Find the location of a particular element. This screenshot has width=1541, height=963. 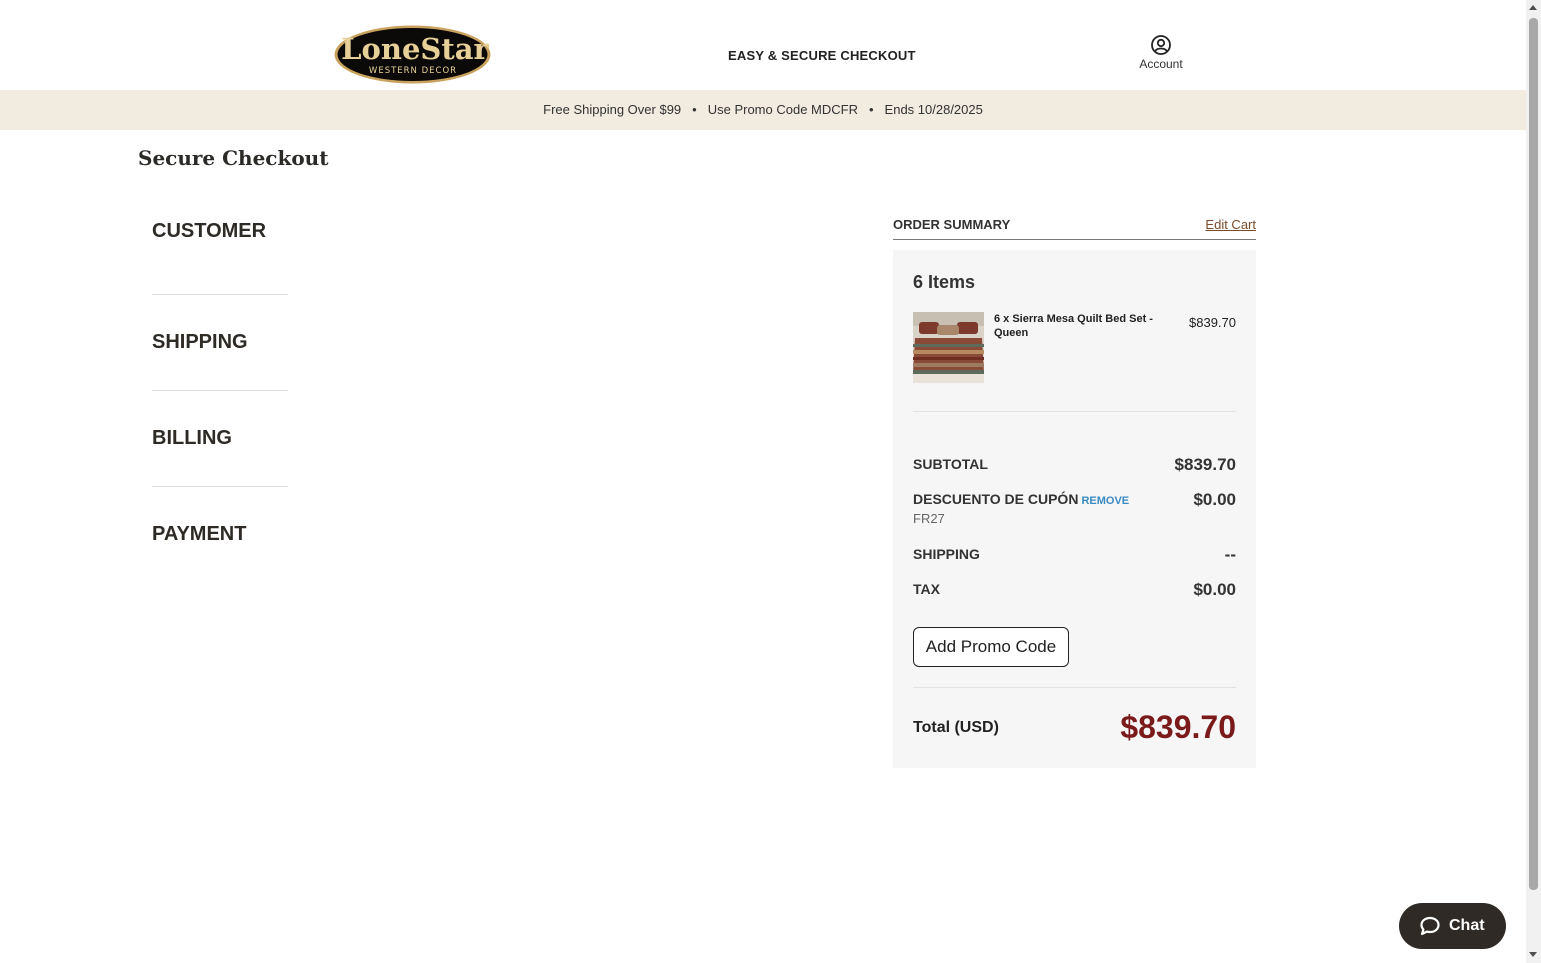

scroll-down-arrow-icon is located at coordinates (1533, 954).